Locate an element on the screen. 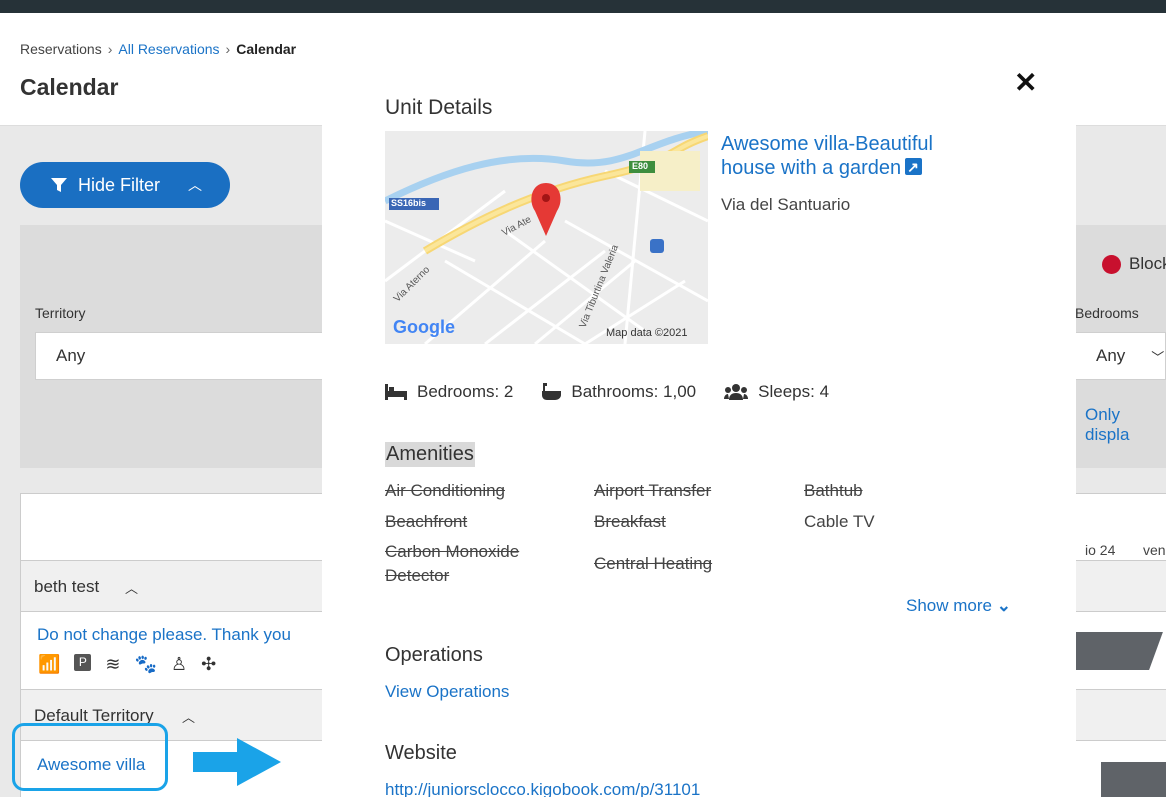 The width and height of the screenshot is (1166, 797). stat-bedrooms: Bedrooms: 2 is located at coordinates (449, 392).